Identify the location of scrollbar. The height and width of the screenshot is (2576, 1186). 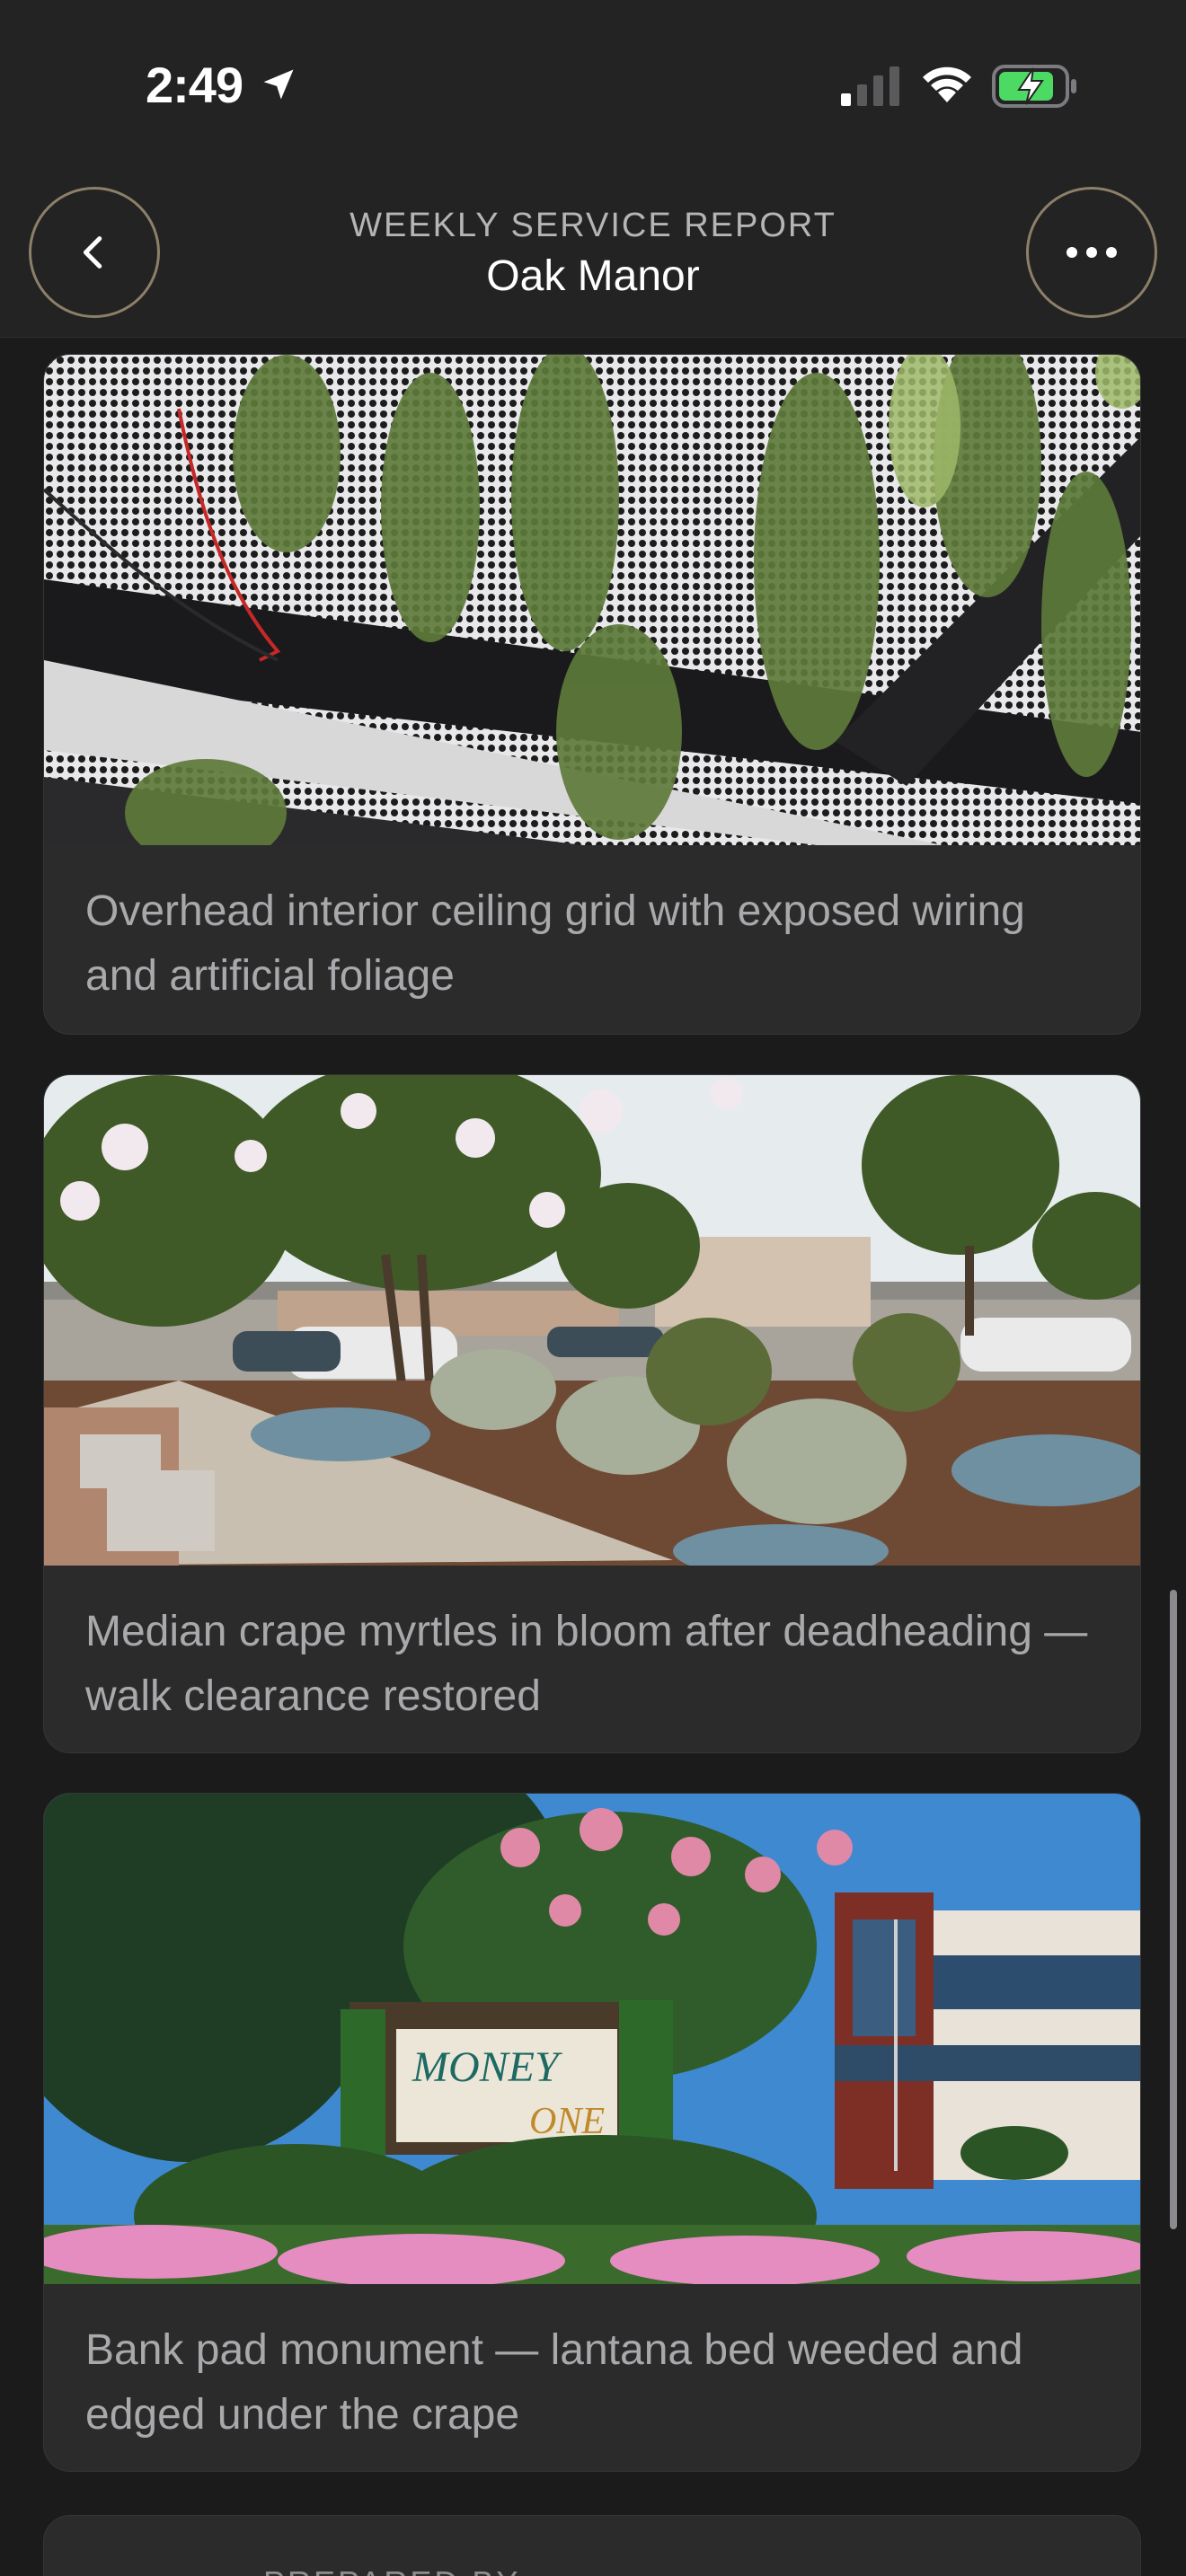
(1173, 1909).